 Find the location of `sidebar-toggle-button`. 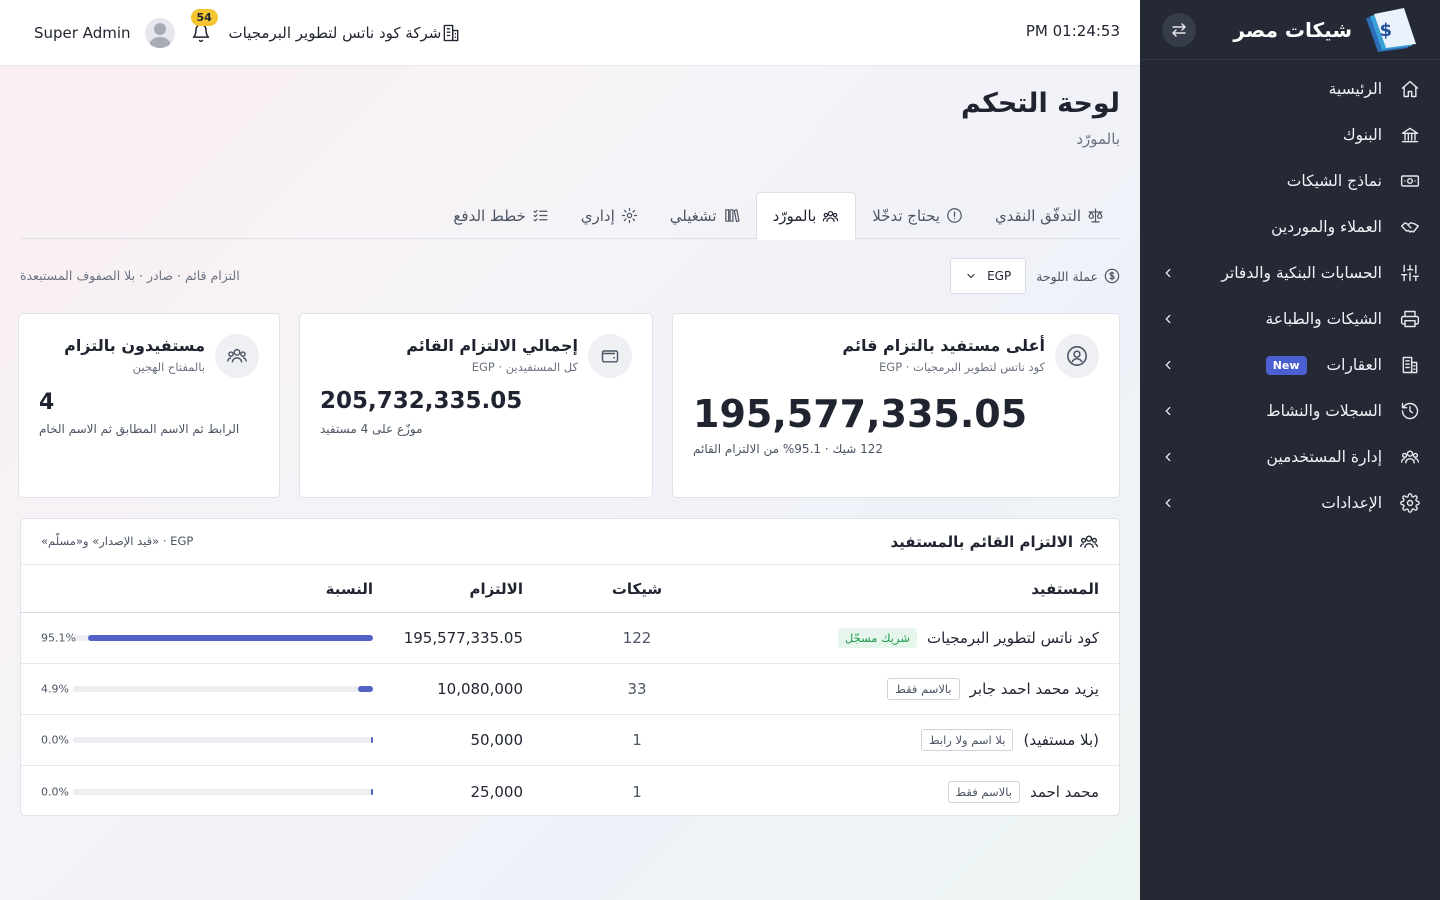

sidebar-toggle-button is located at coordinates (1179, 29).